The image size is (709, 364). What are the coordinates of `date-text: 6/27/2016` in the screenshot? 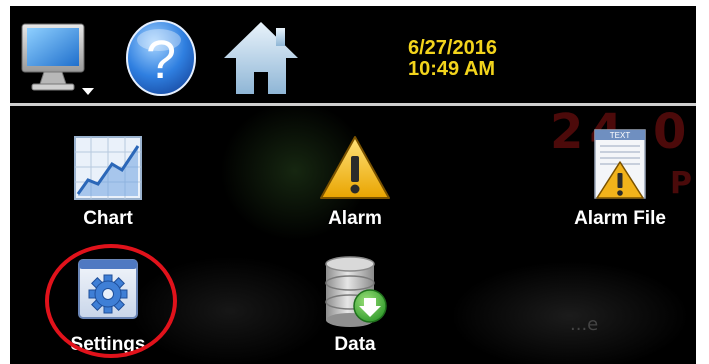 It's located at (452, 48).